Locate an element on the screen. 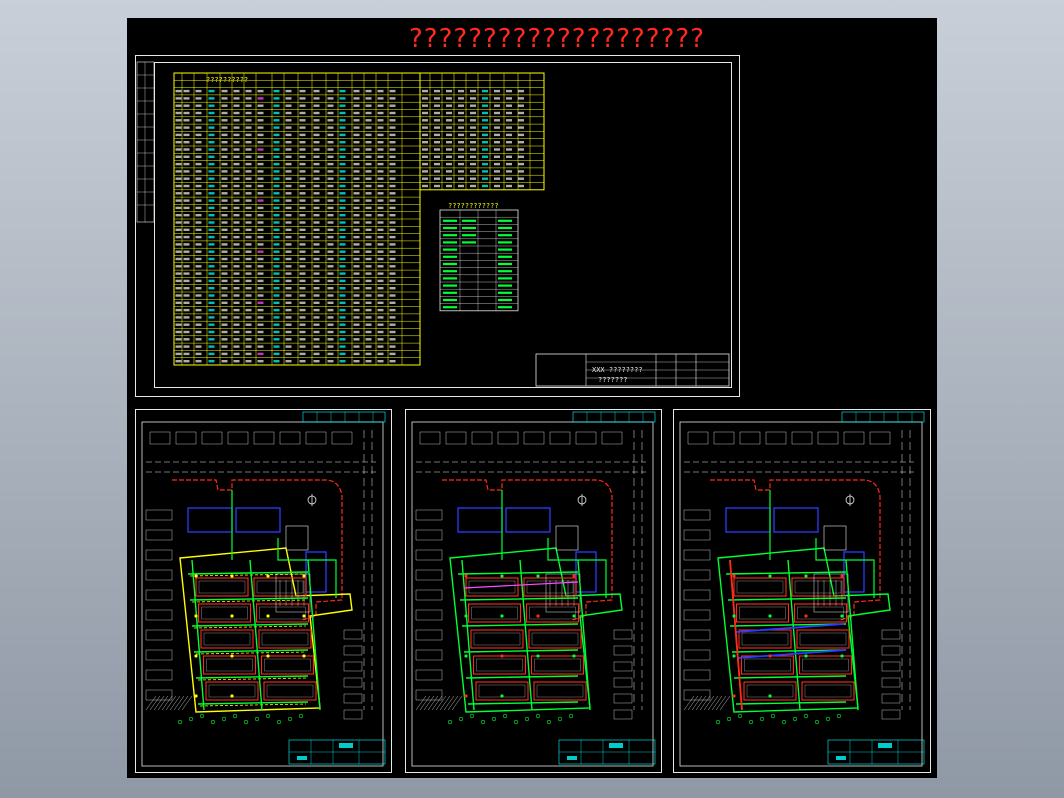  title-block-row: XXX ???????? is located at coordinates (617, 370).